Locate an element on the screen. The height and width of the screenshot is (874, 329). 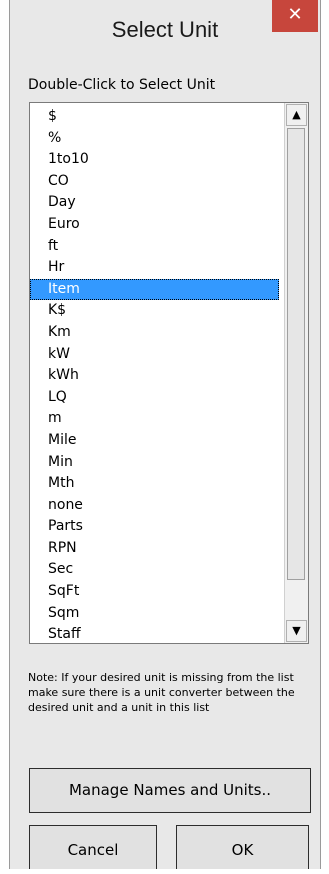
scroll-down-button: ▼ is located at coordinates (296, 631).